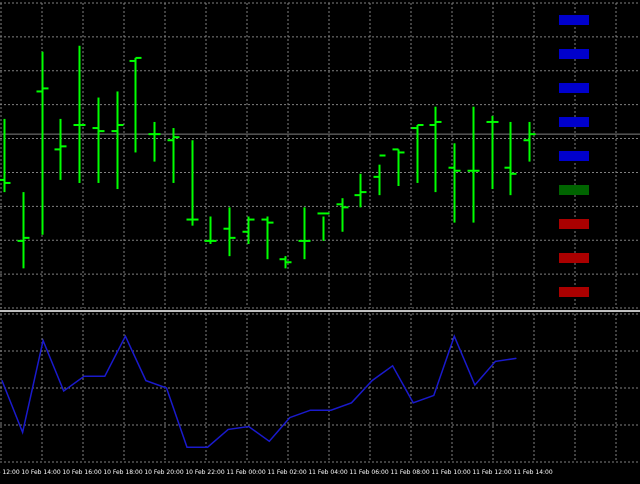 Image resolution: width=640 pixels, height=484 pixels. Describe the element at coordinates (328, 472) in the screenshot. I see `x-tick-label: 11 Feb 04:00` at that location.